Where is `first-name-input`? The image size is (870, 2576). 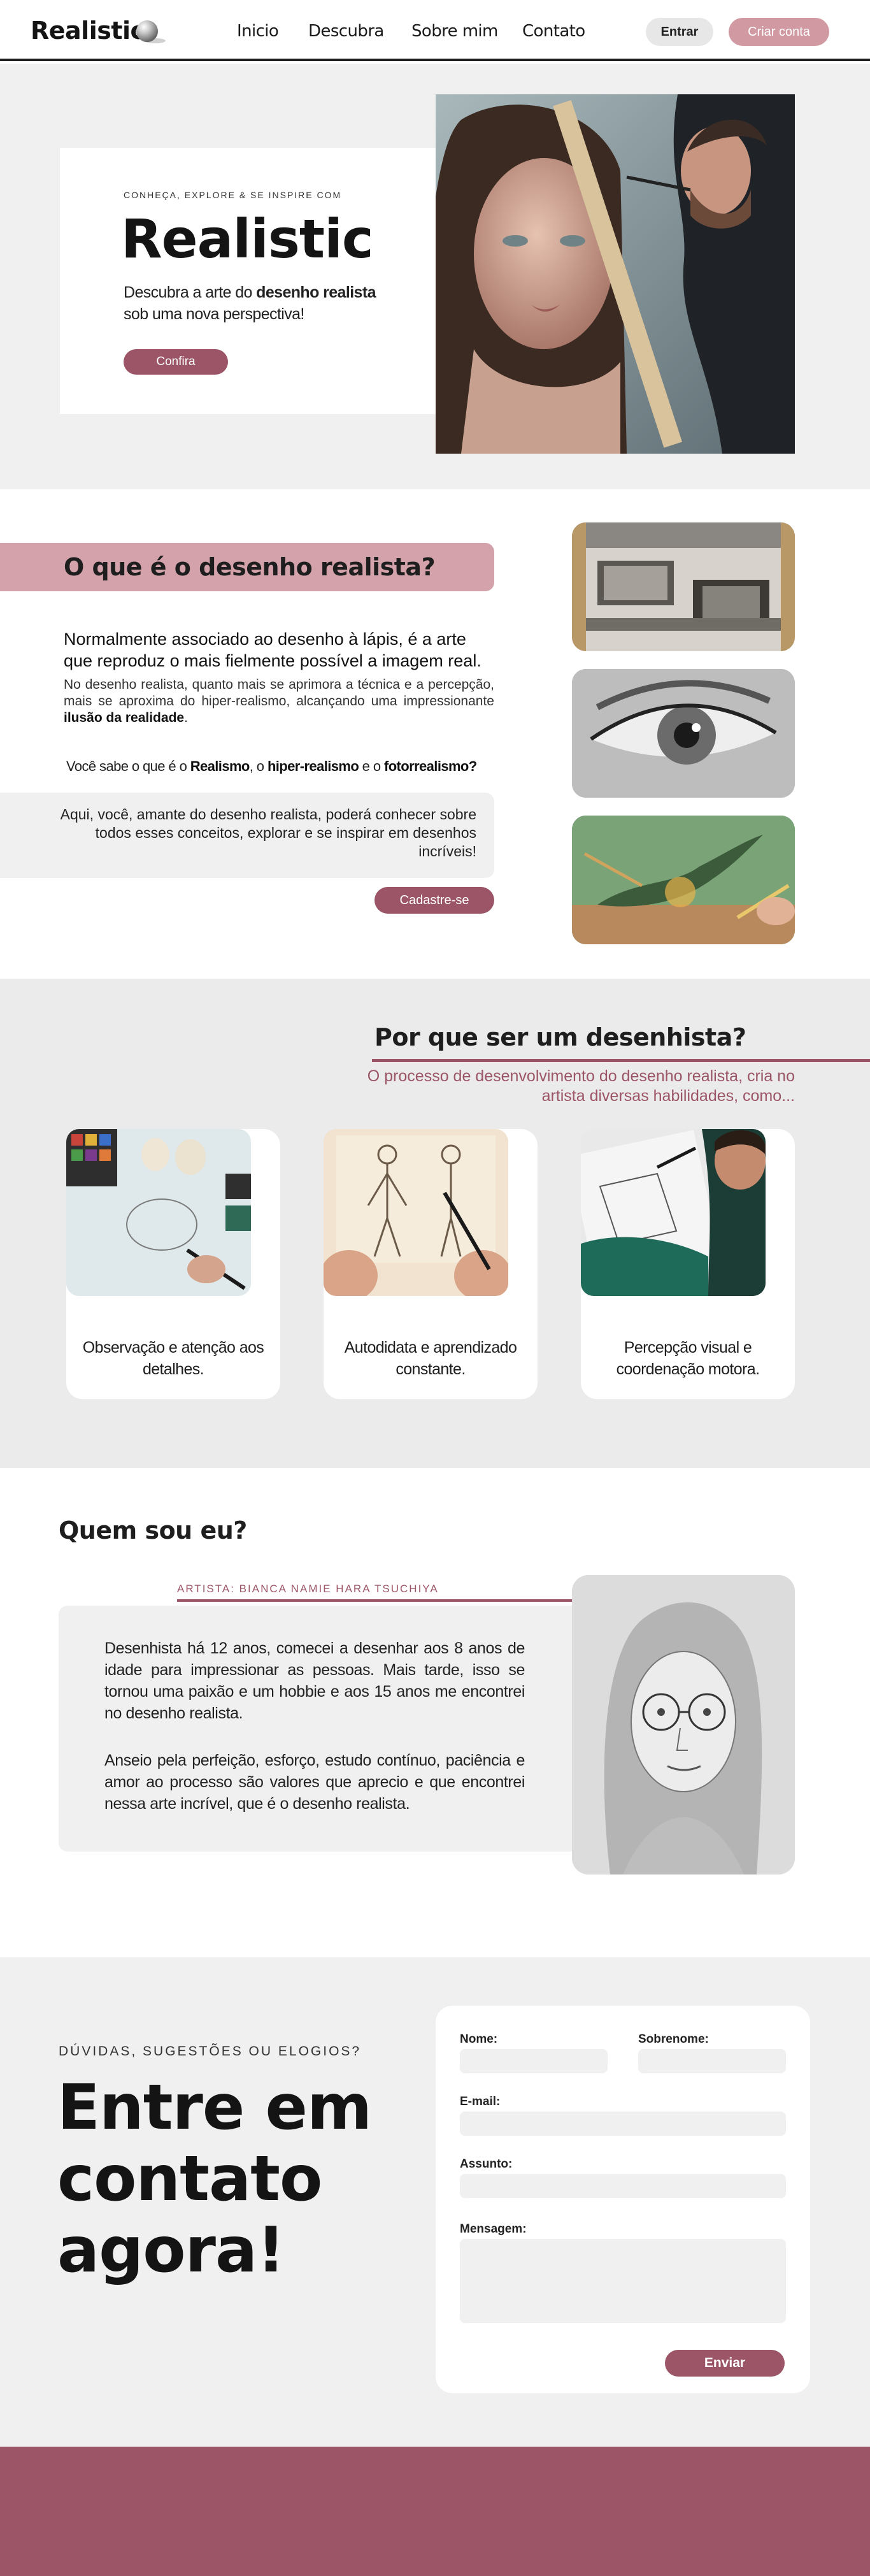
first-name-input is located at coordinates (534, 2061).